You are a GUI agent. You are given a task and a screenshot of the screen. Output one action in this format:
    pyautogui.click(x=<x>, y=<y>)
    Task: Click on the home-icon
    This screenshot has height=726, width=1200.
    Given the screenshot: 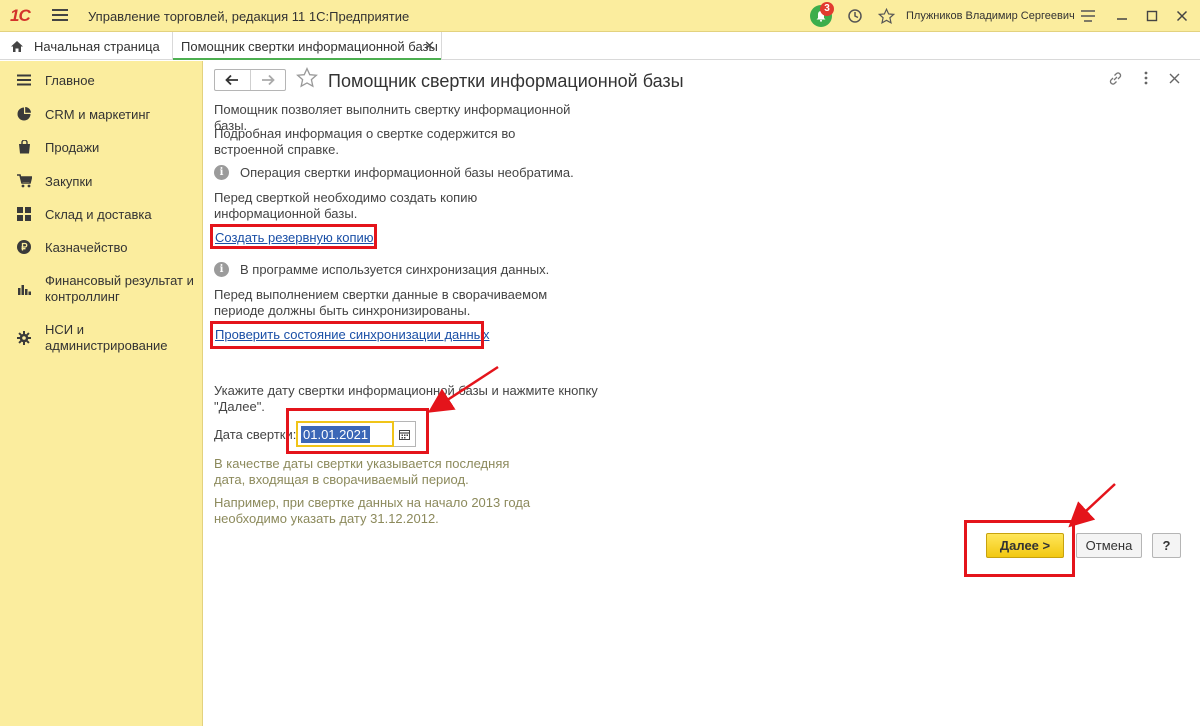 What is the action you would take?
    pyautogui.click(x=17, y=46)
    